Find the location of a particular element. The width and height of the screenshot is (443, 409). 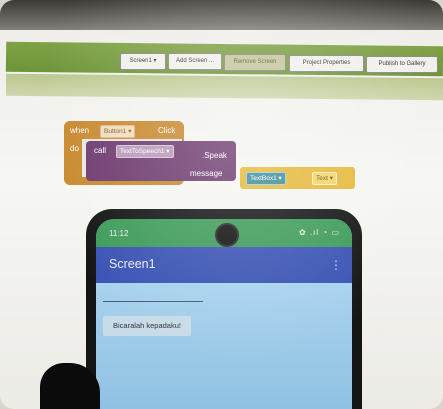

project-properties-button: Project Properties is located at coordinates (326, 63).